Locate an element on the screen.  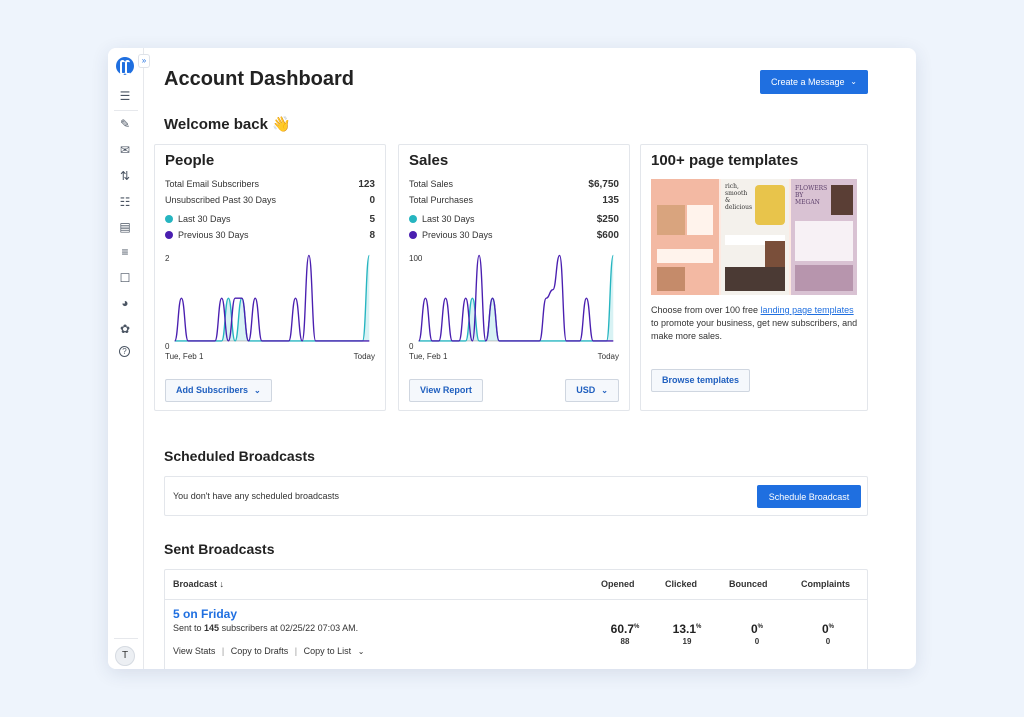
complaints-pct: 0 is located at coordinates (825, 629).